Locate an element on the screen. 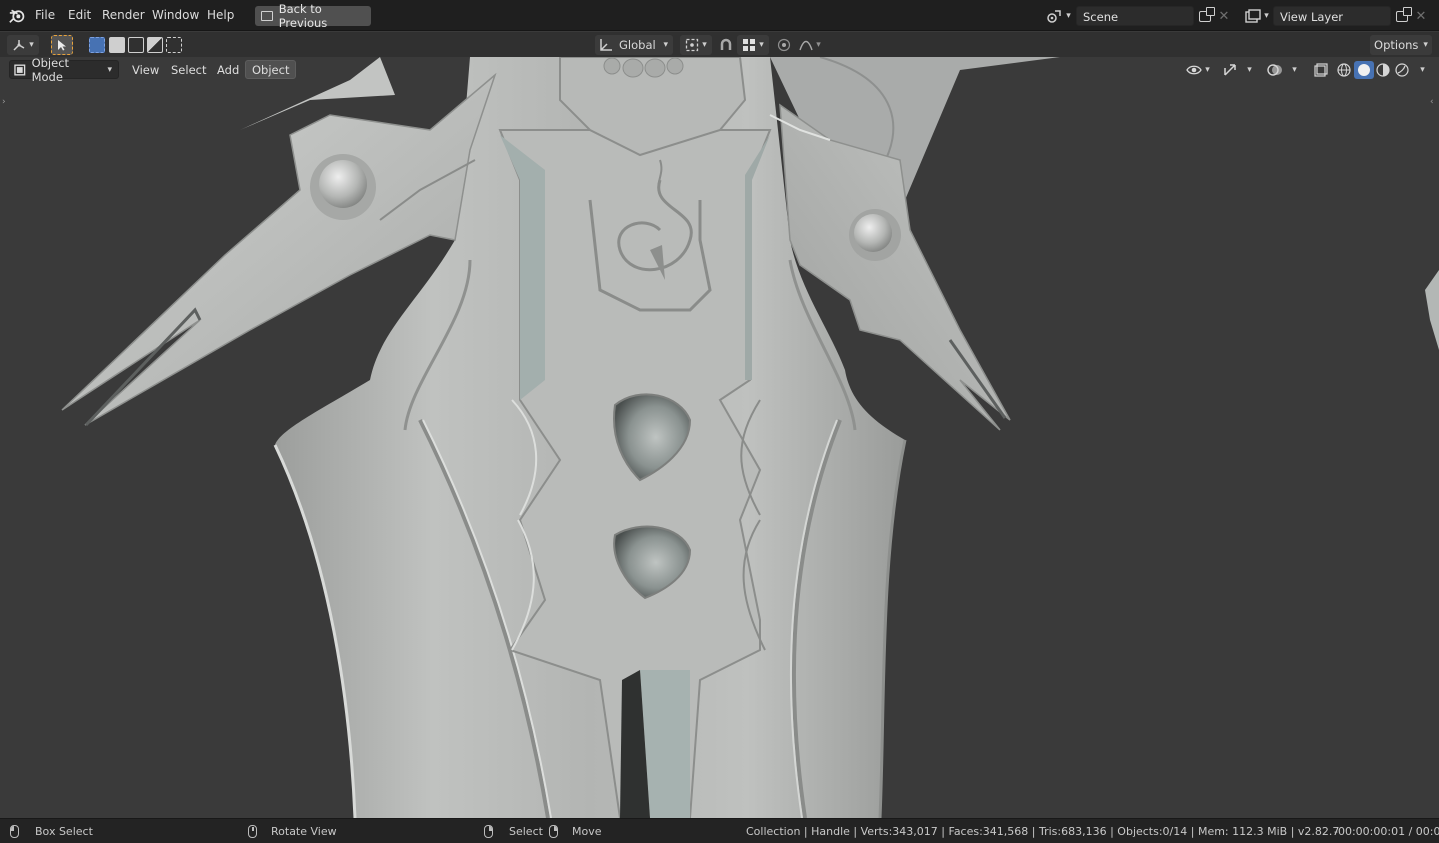  new-view-layer-button is located at coordinates (1402, 16).